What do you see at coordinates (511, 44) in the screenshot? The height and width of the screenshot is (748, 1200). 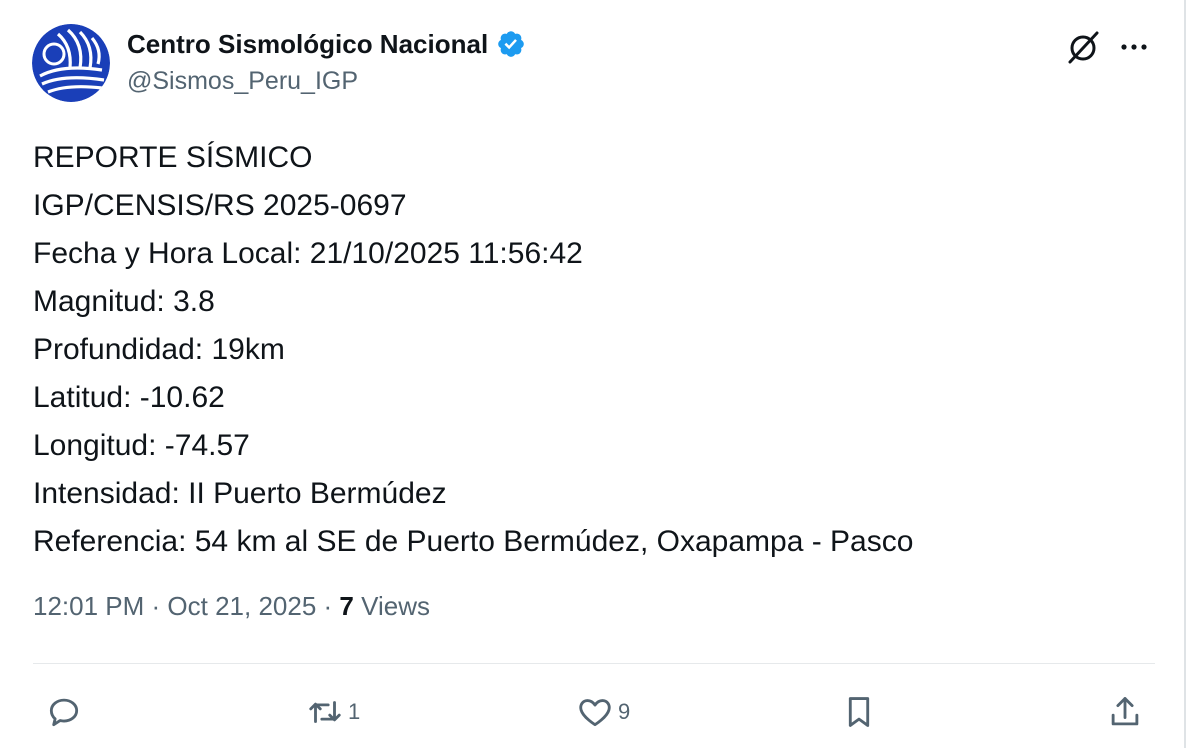 I see `verified-badge-icon` at bounding box center [511, 44].